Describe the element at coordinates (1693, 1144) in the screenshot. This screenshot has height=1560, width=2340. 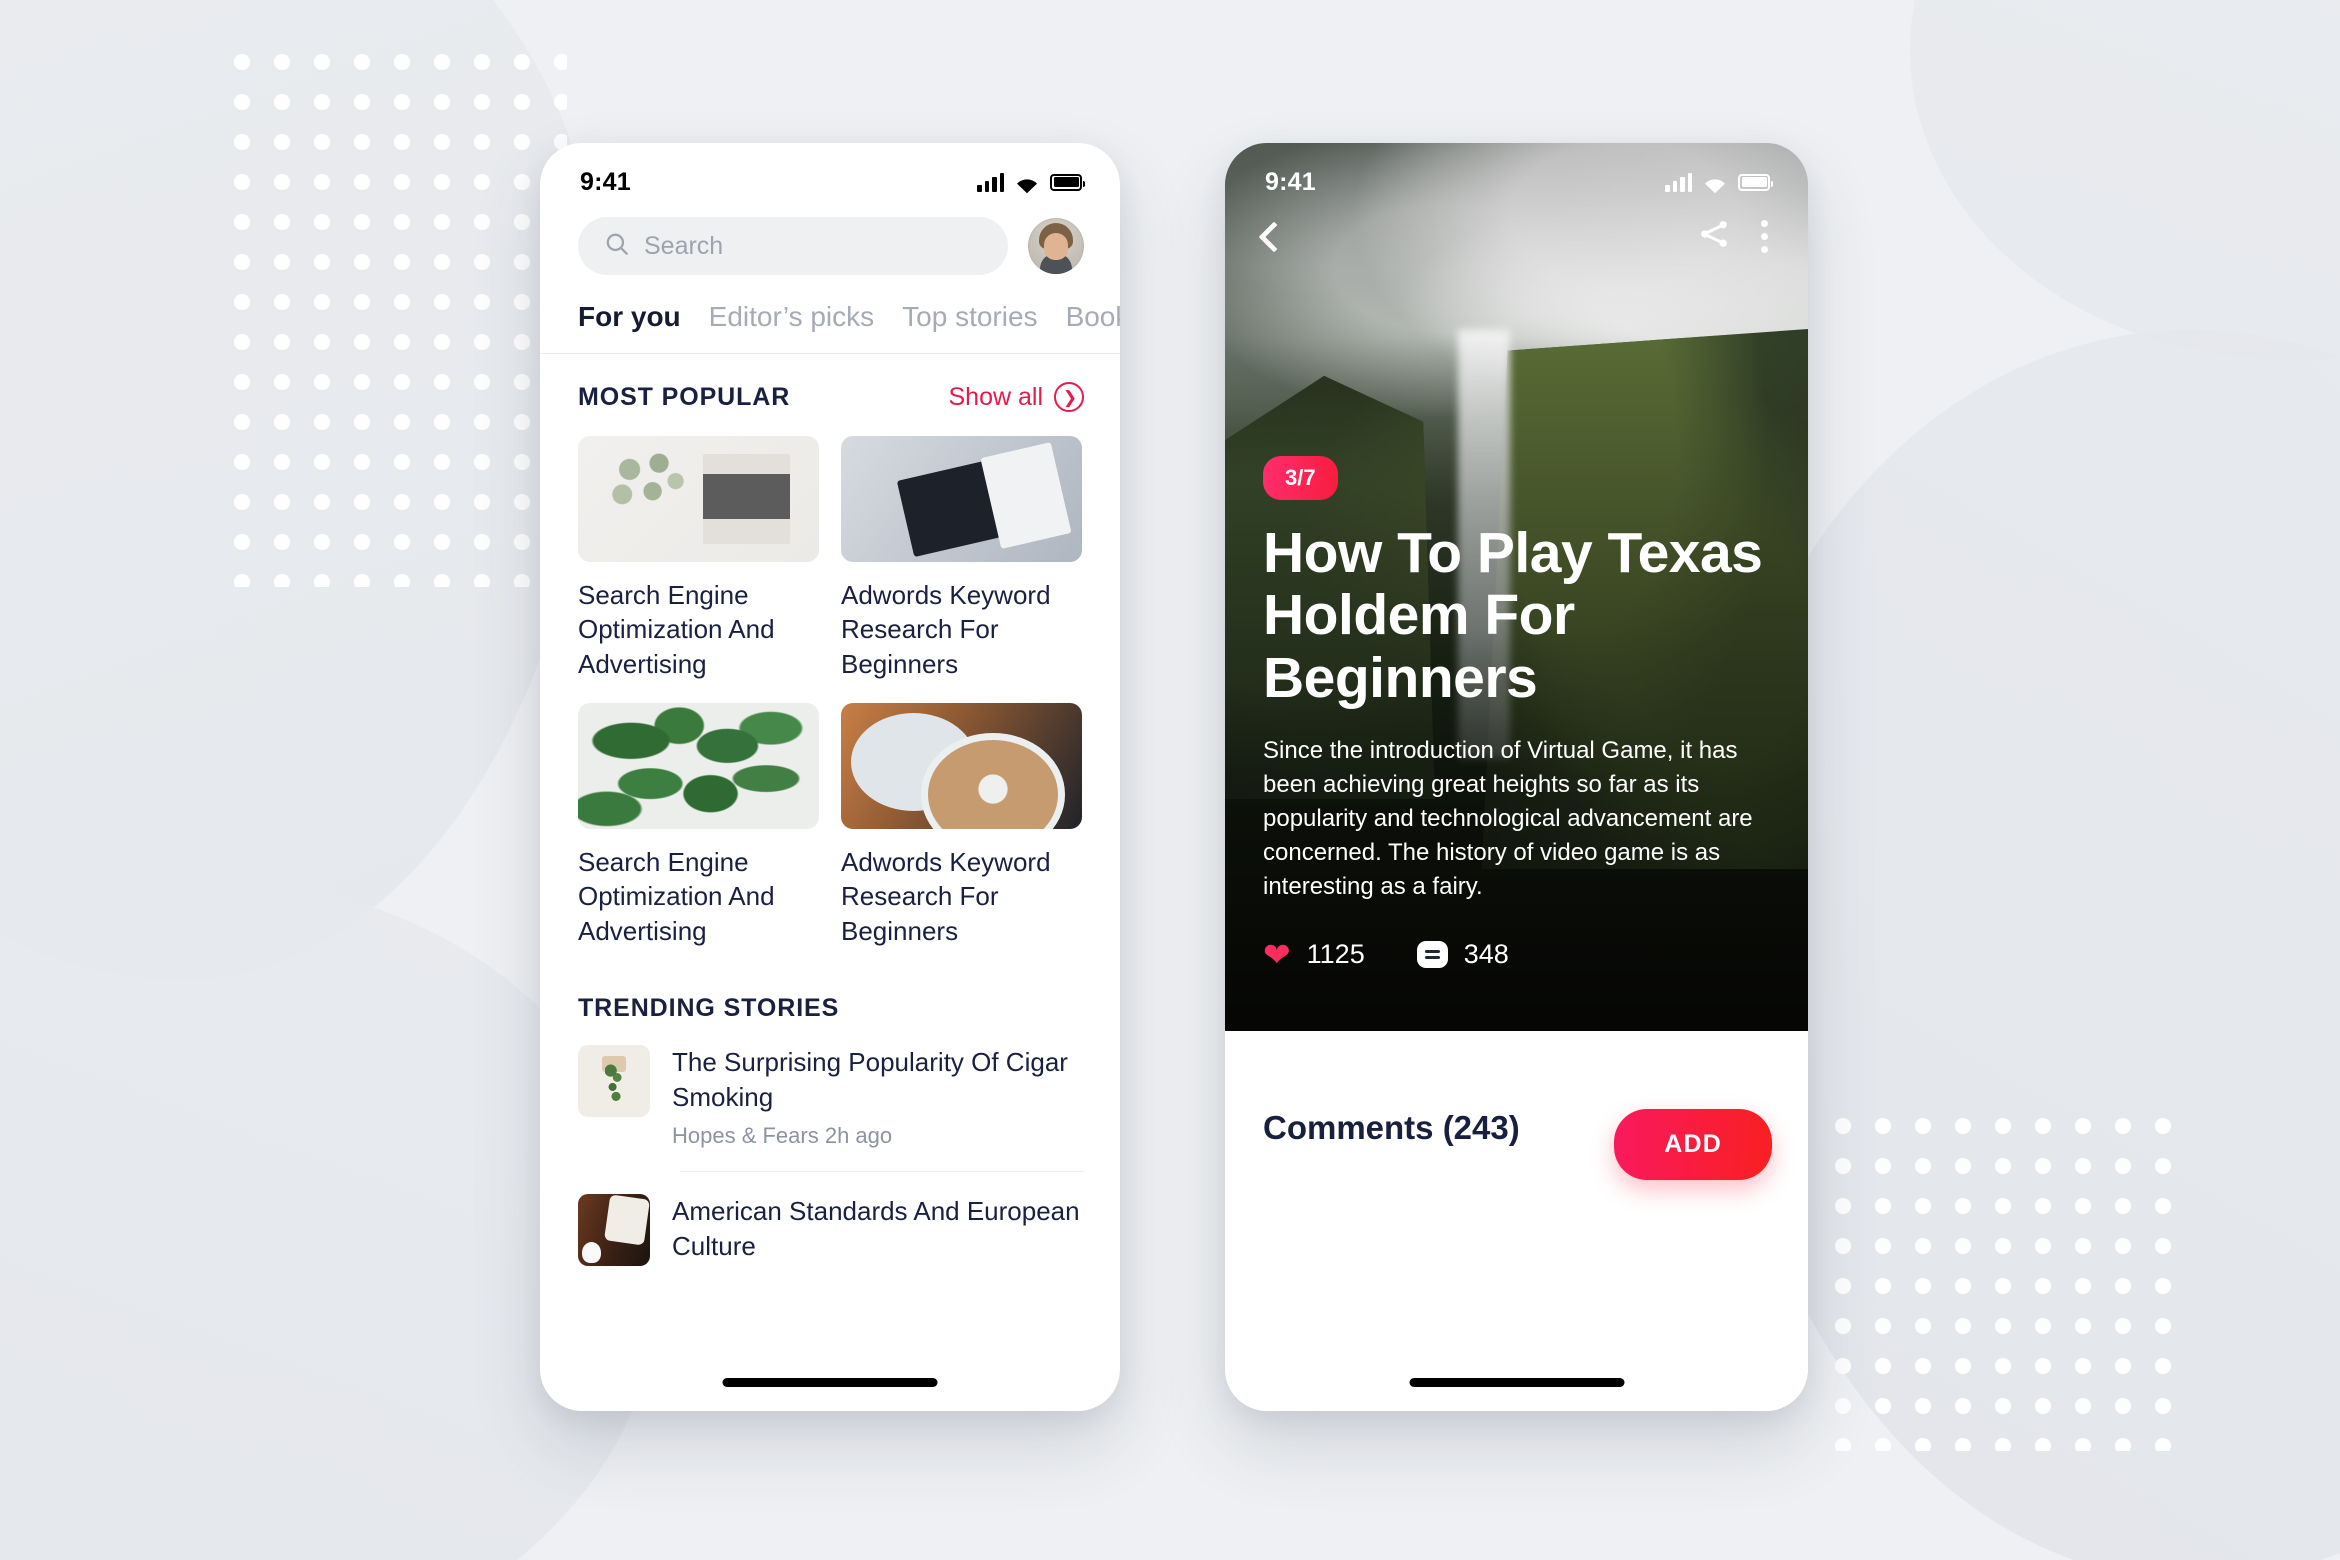
I see `add-comment-button: ADD` at that location.